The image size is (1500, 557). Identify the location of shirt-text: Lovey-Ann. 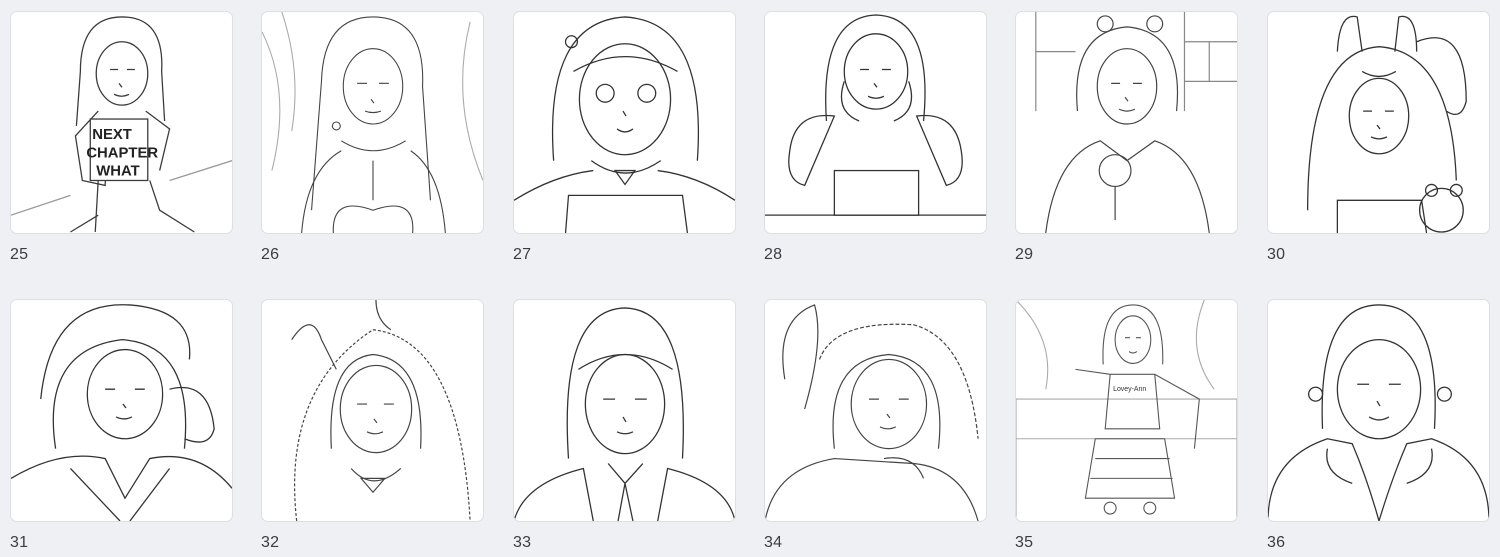
(1129, 389).